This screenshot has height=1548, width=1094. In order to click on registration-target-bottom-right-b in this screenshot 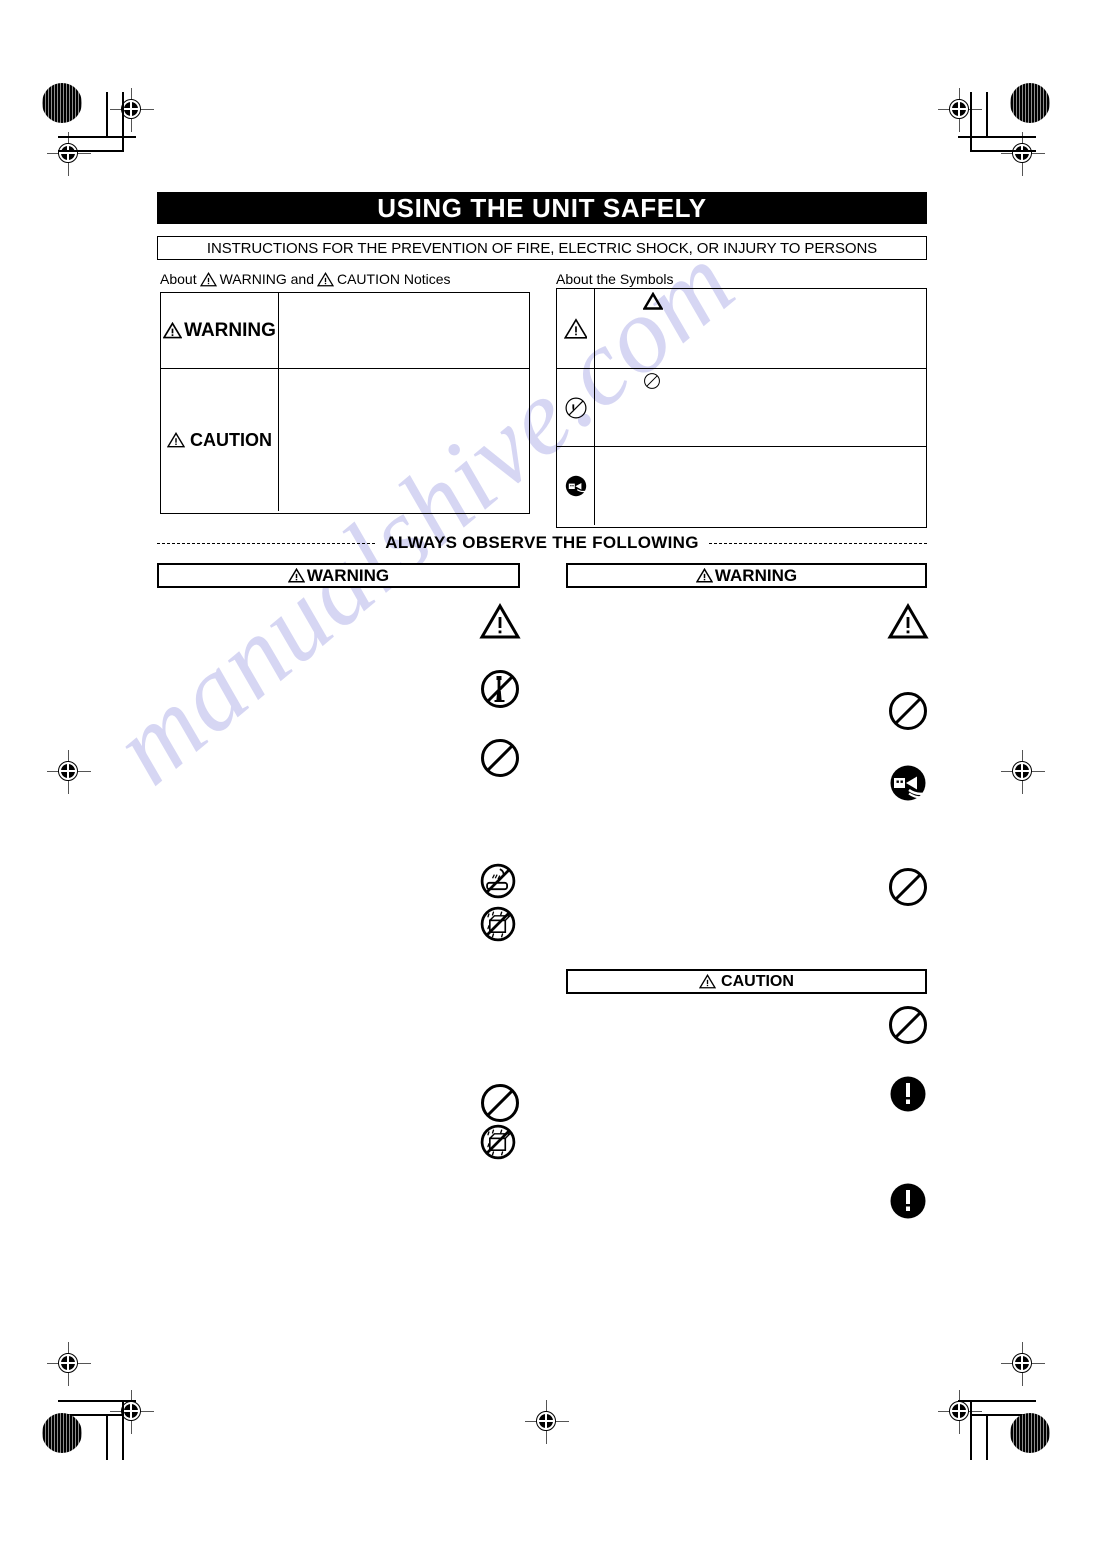, I will do `click(960, 1412)`.